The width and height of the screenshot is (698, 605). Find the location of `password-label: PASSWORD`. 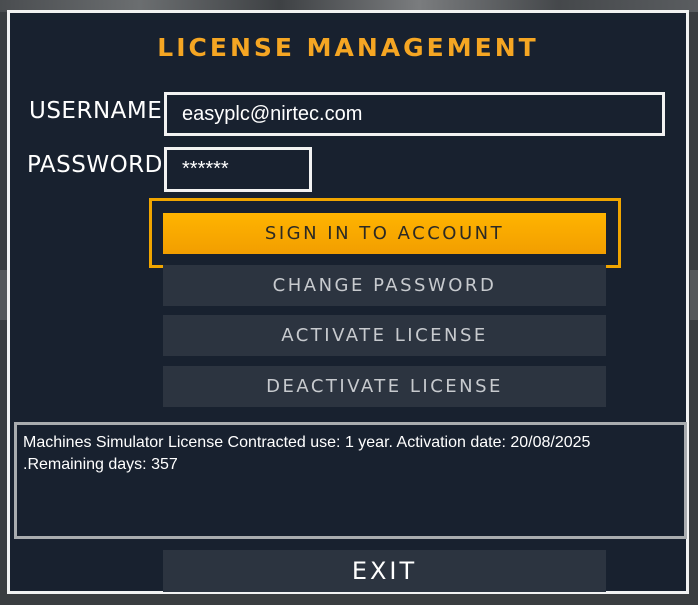

password-label: PASSWORD is located at coordinates (95, 165).